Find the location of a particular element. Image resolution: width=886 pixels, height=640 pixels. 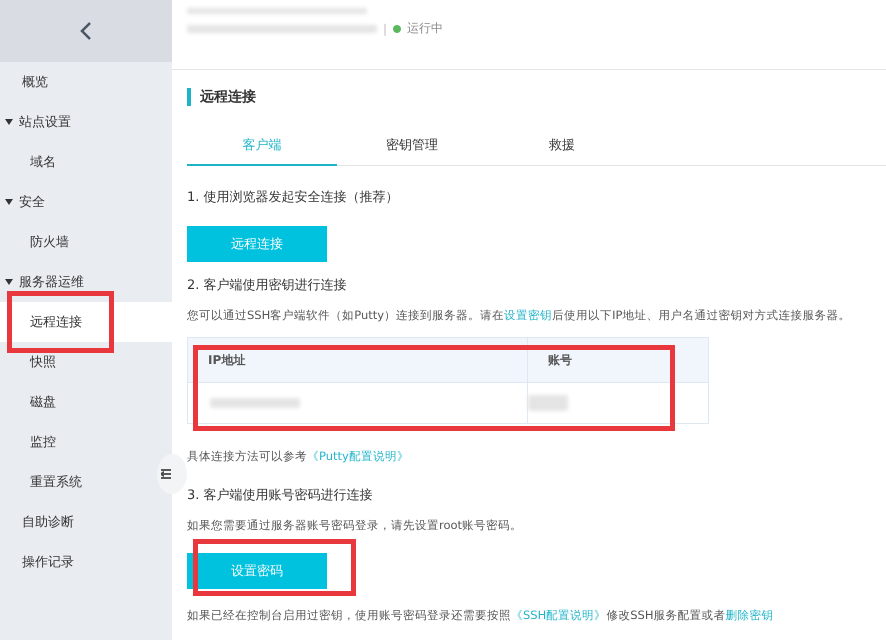

sidebar-item: 磁盘 is located at coordinates (86, 402).